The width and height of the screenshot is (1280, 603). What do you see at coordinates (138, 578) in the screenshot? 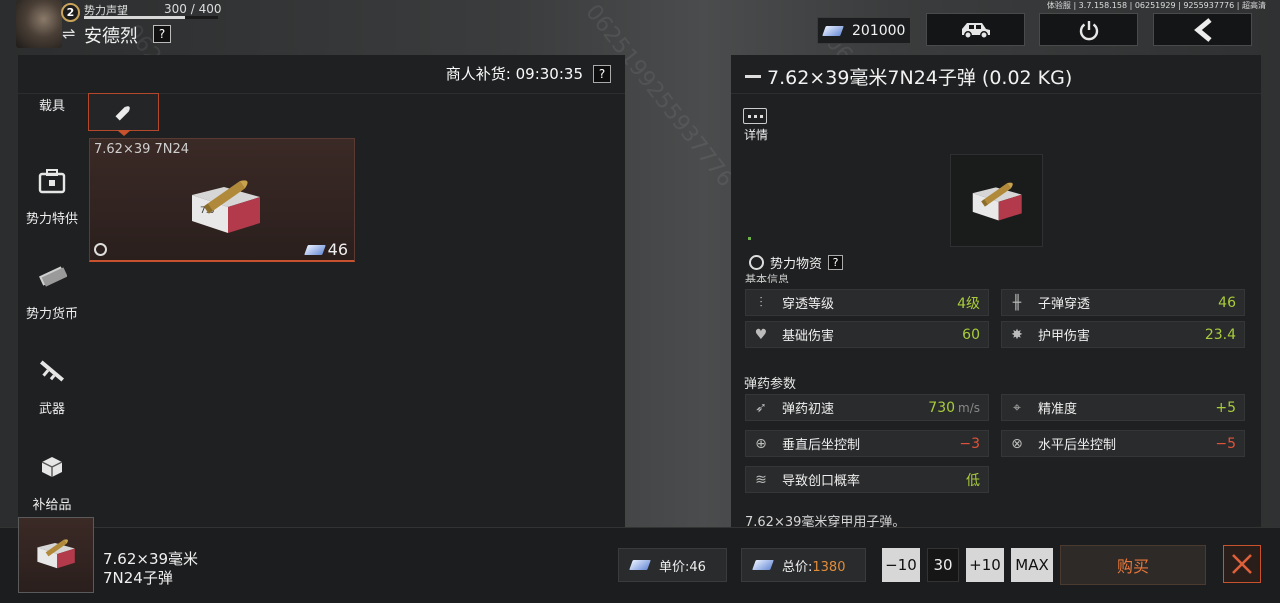
I see `selected-item-name-line2: 7N24子弹` at bounding box center [138, 578].